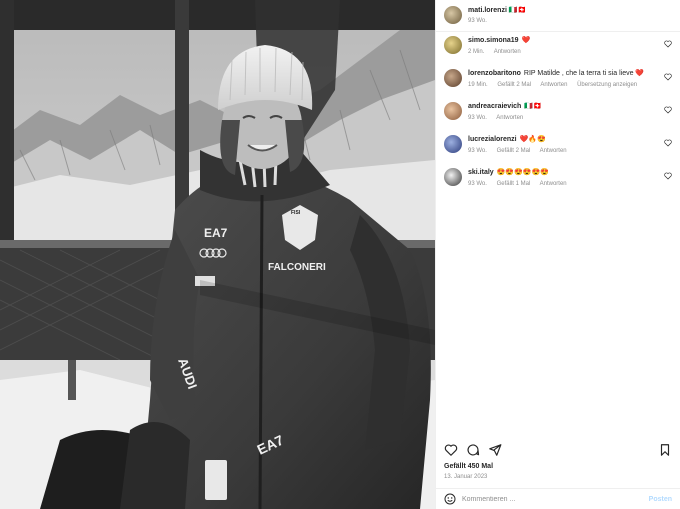  What do you see at coordinates (477, 21) in the screenshot?
I see `caption-age: 93 Wo.` at bounding box center [477, 21].